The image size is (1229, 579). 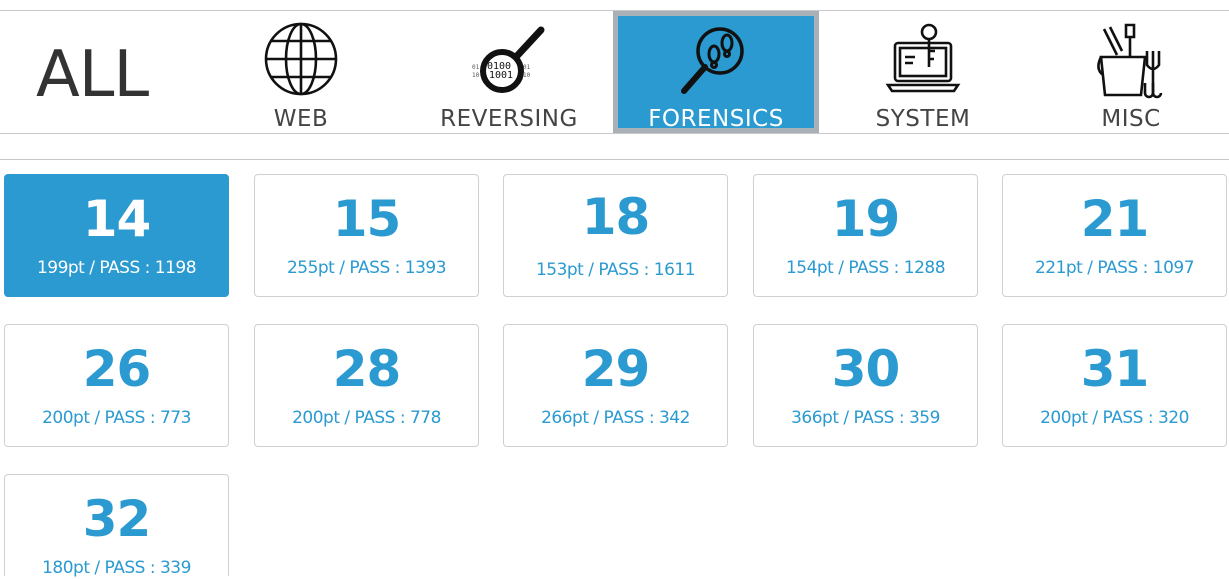 What do you see at coordinates (1114, 268) in the screenshot?
I see `challenge-info: 221pt / PASS : 1097` at bounding box center [1114, 268].